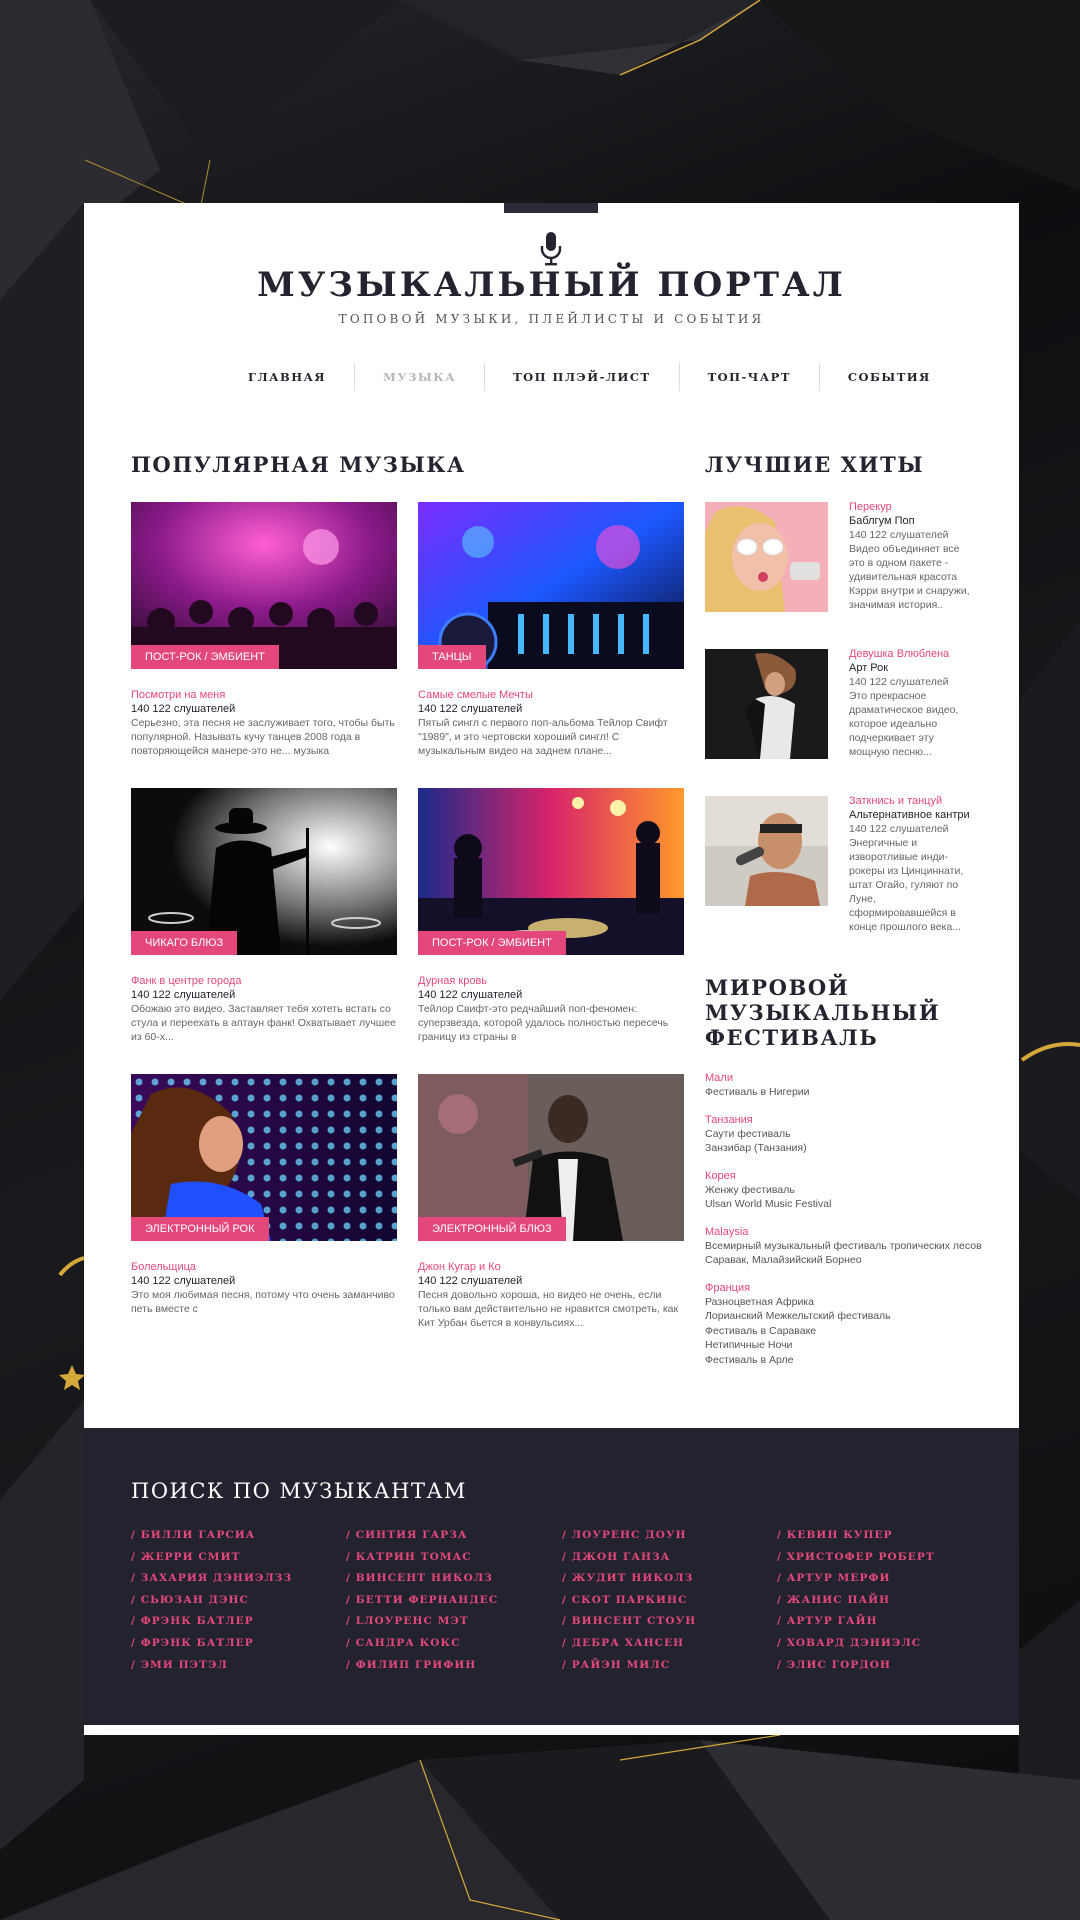  I want to click on artist-link: / АРТУР ГАЙН, so click(882, 1622).